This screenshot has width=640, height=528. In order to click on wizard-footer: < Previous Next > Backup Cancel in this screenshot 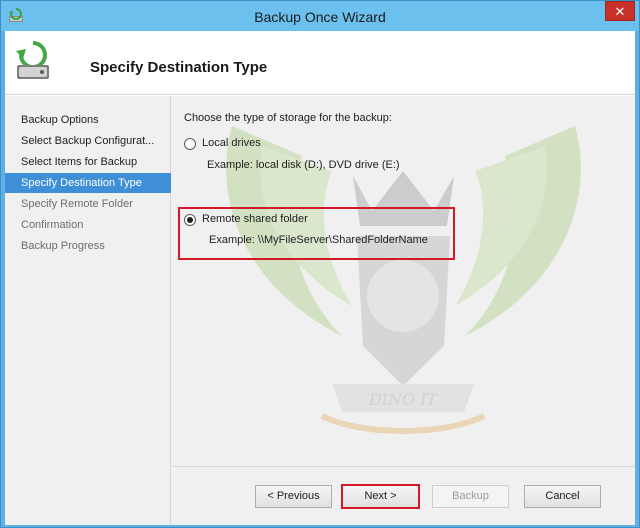, I will do `click(403, 495)`.